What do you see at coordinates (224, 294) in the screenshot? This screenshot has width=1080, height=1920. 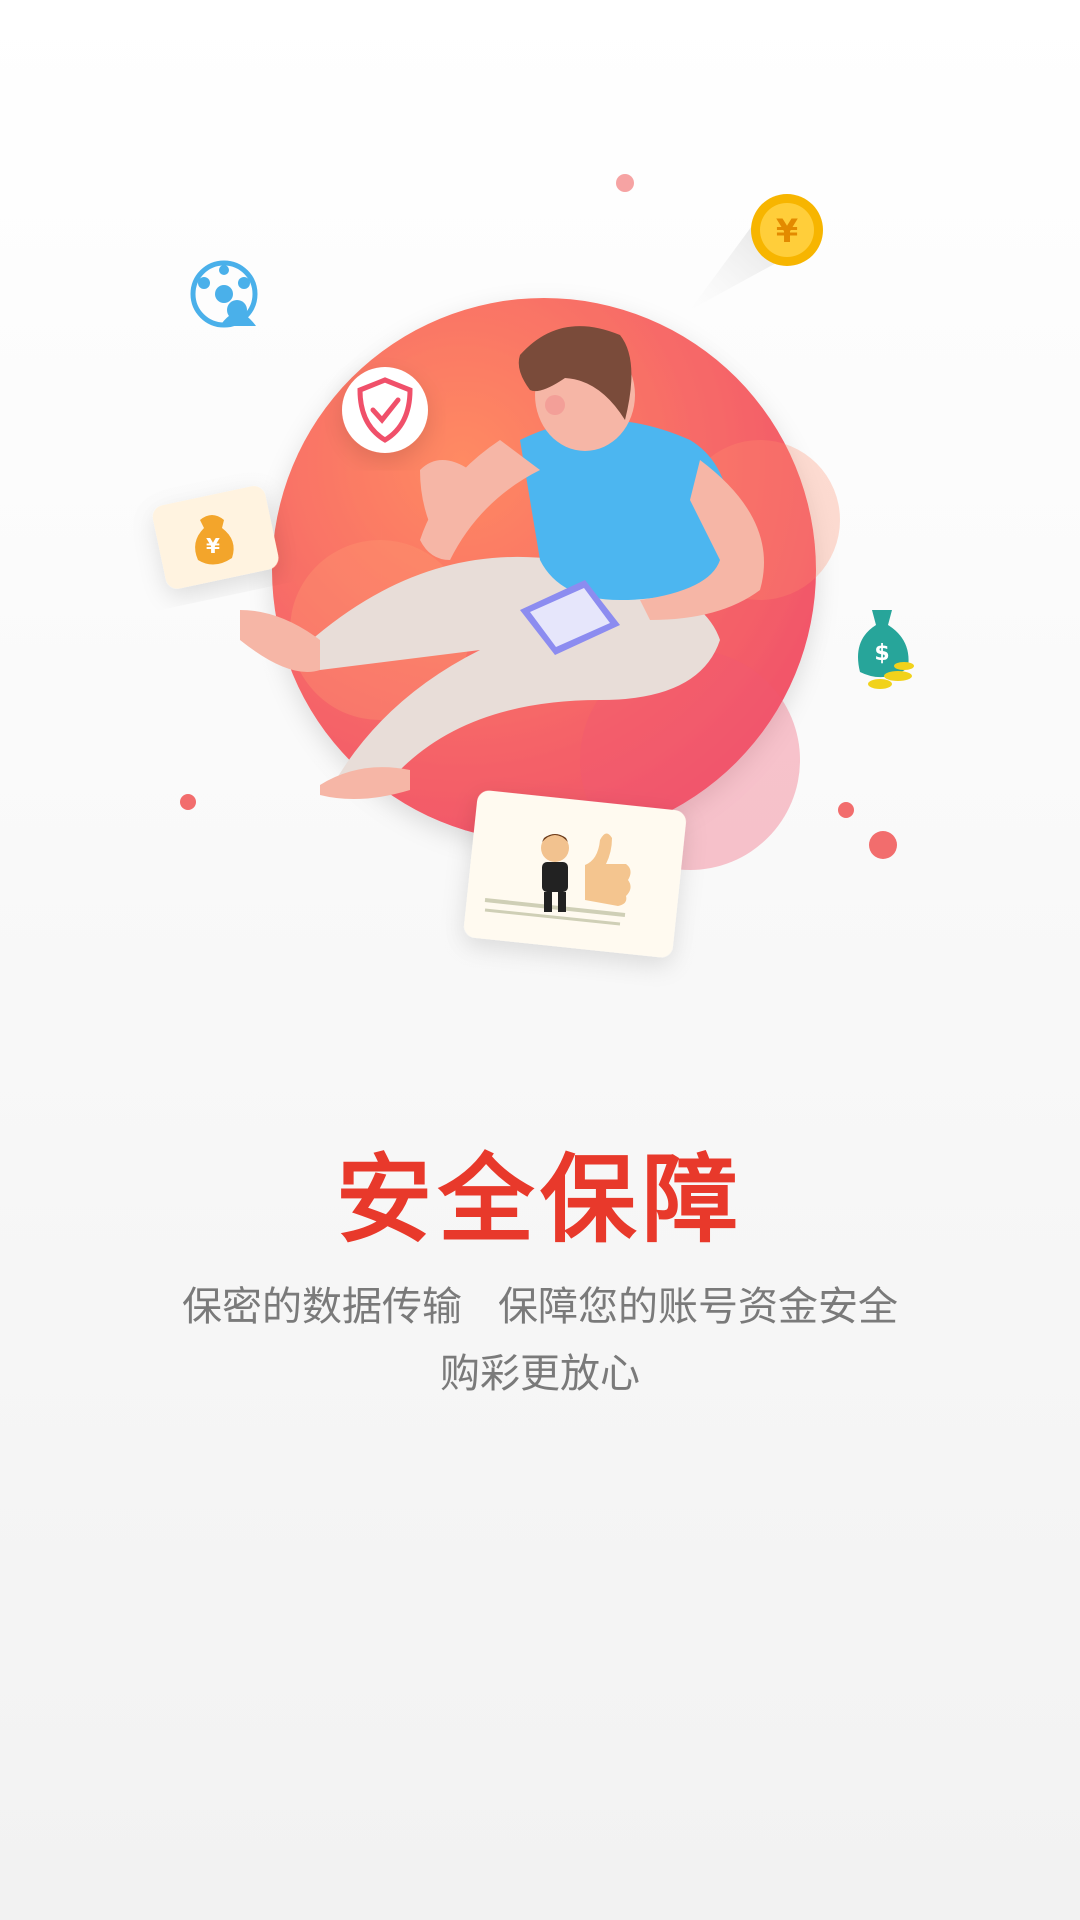 I see `soccer-ball-user-icon` at bounding box center [224, 294].